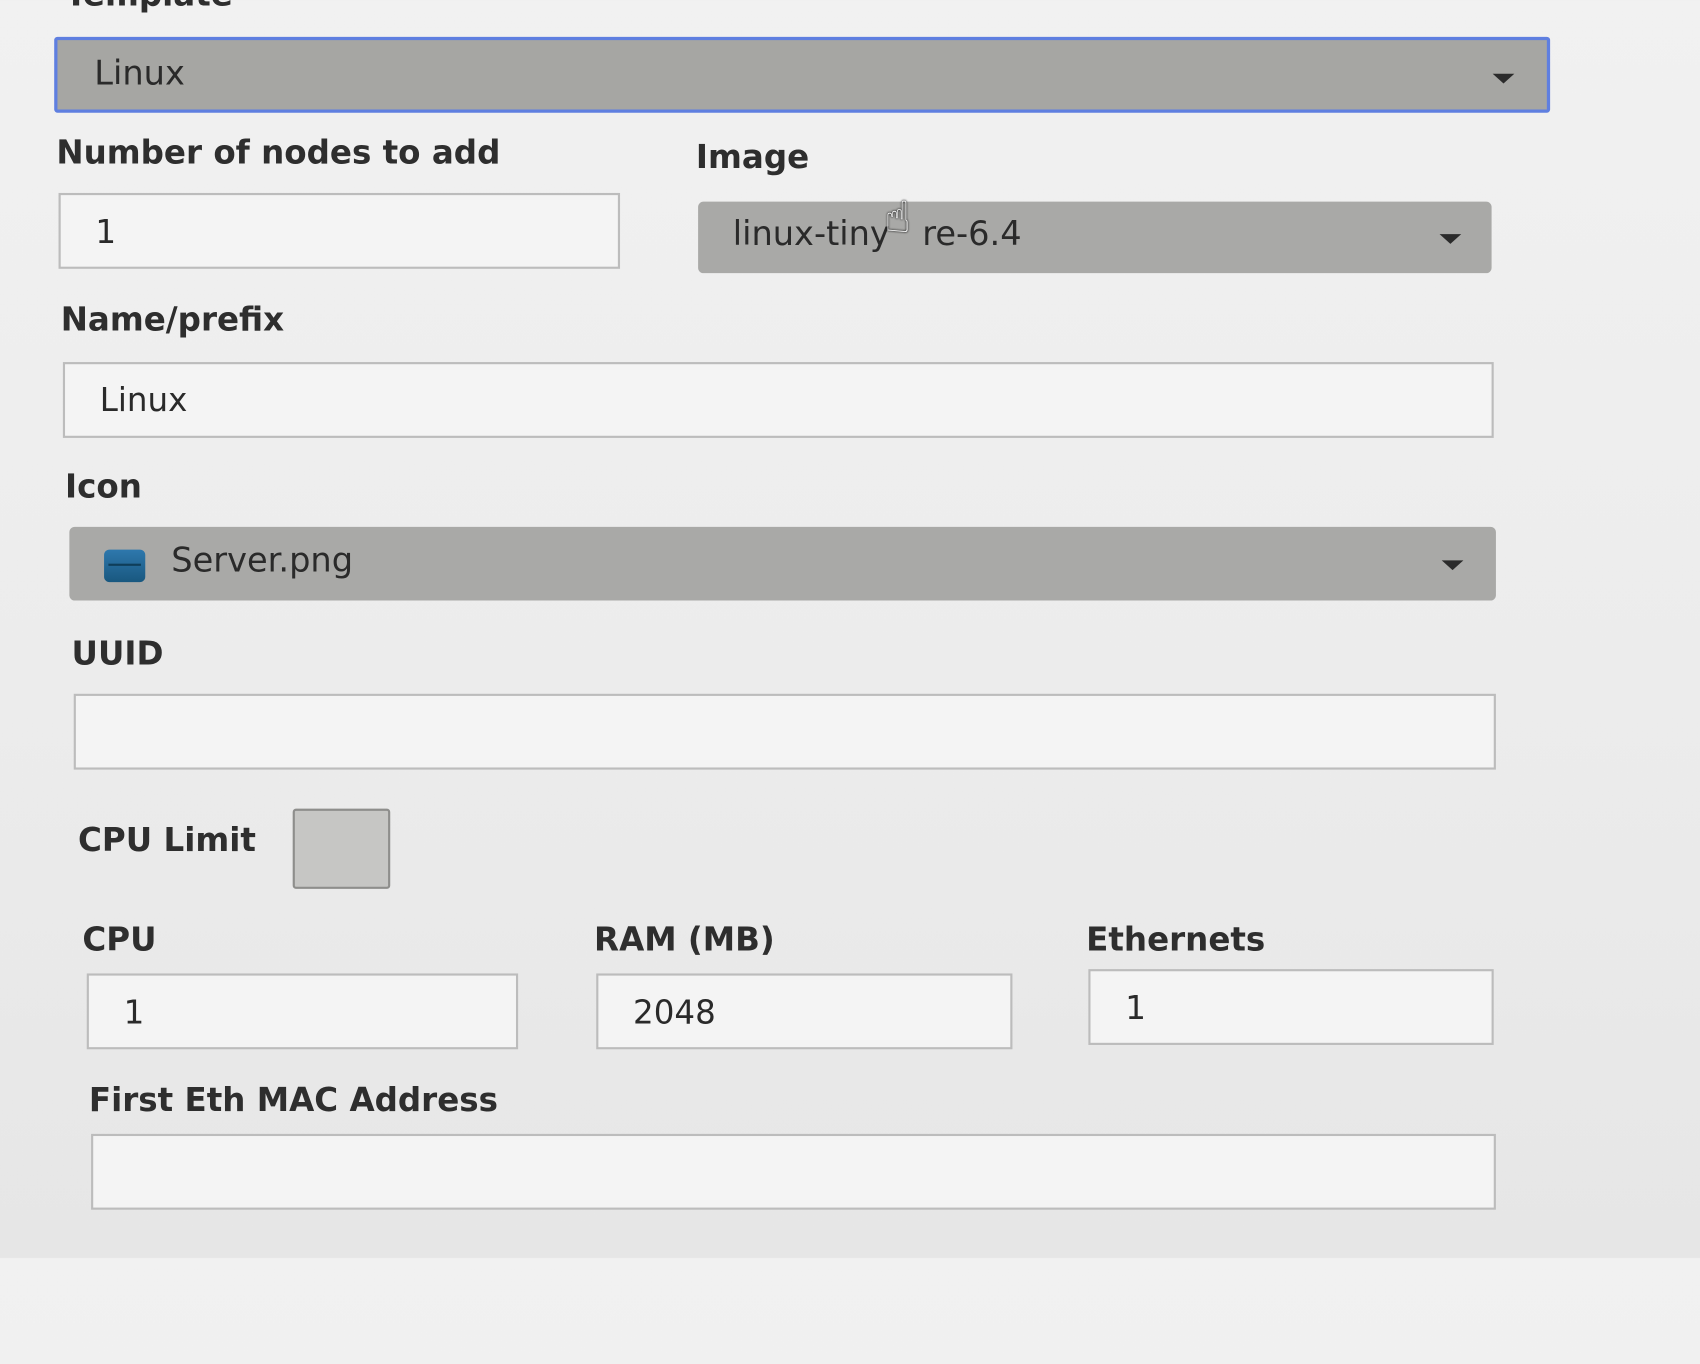  What do you see at coordinates (804, 1011) in the screenshot?
I see `ram-input: 2048` at bounding box center [804, 1011].